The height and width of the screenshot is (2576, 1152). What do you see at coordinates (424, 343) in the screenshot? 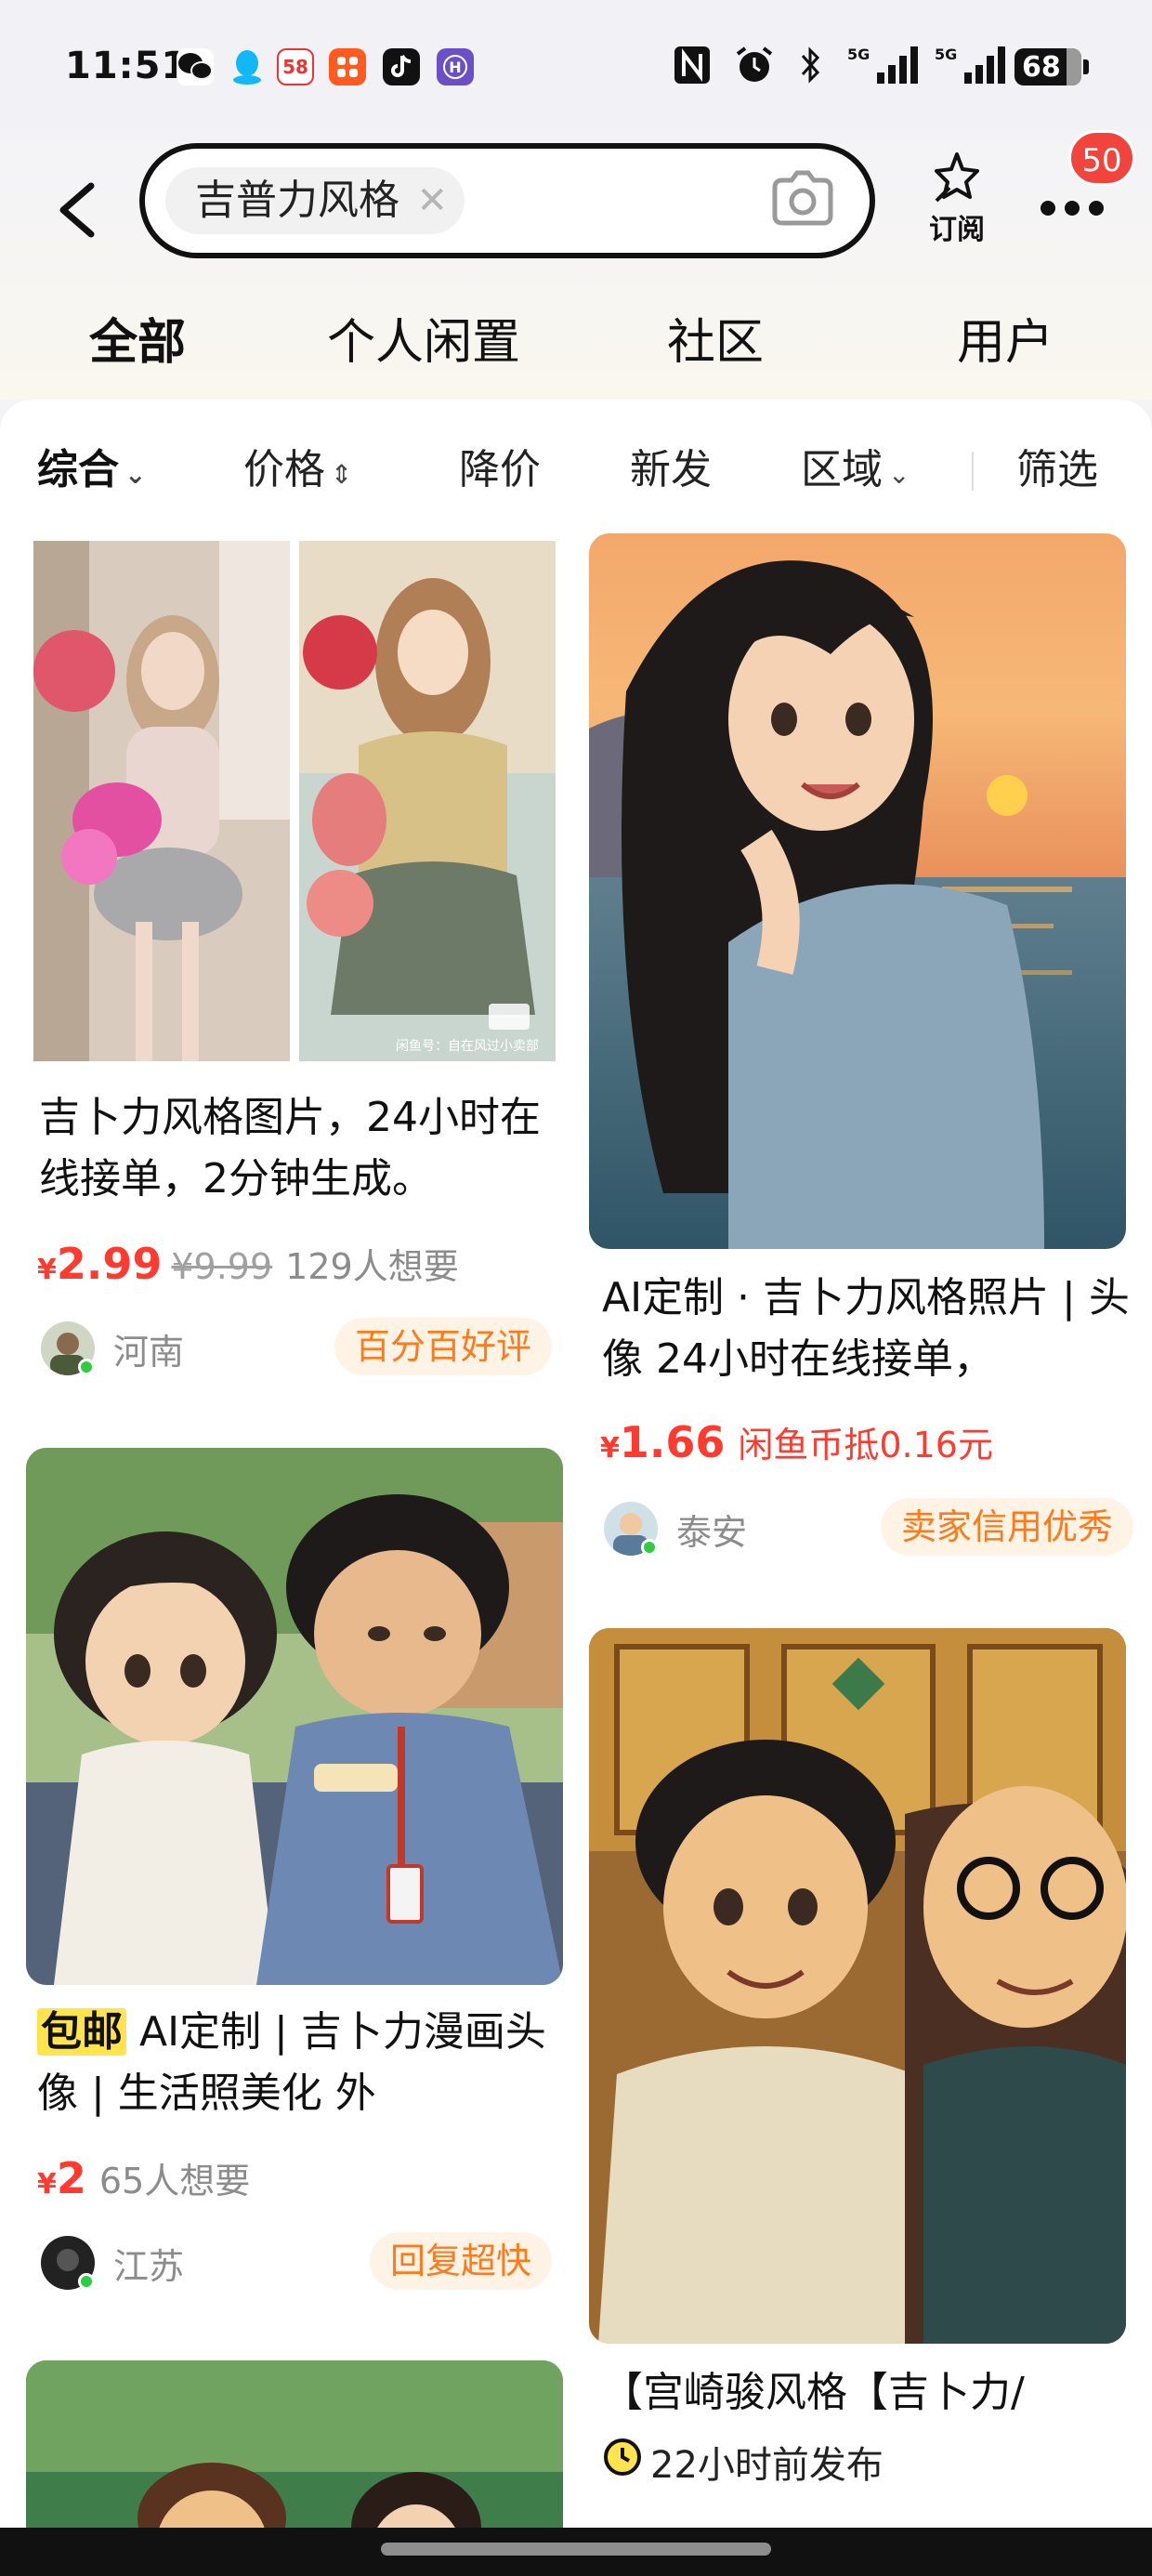
I see `tab-label: 个人闲置` at bounding box center [424, 343].